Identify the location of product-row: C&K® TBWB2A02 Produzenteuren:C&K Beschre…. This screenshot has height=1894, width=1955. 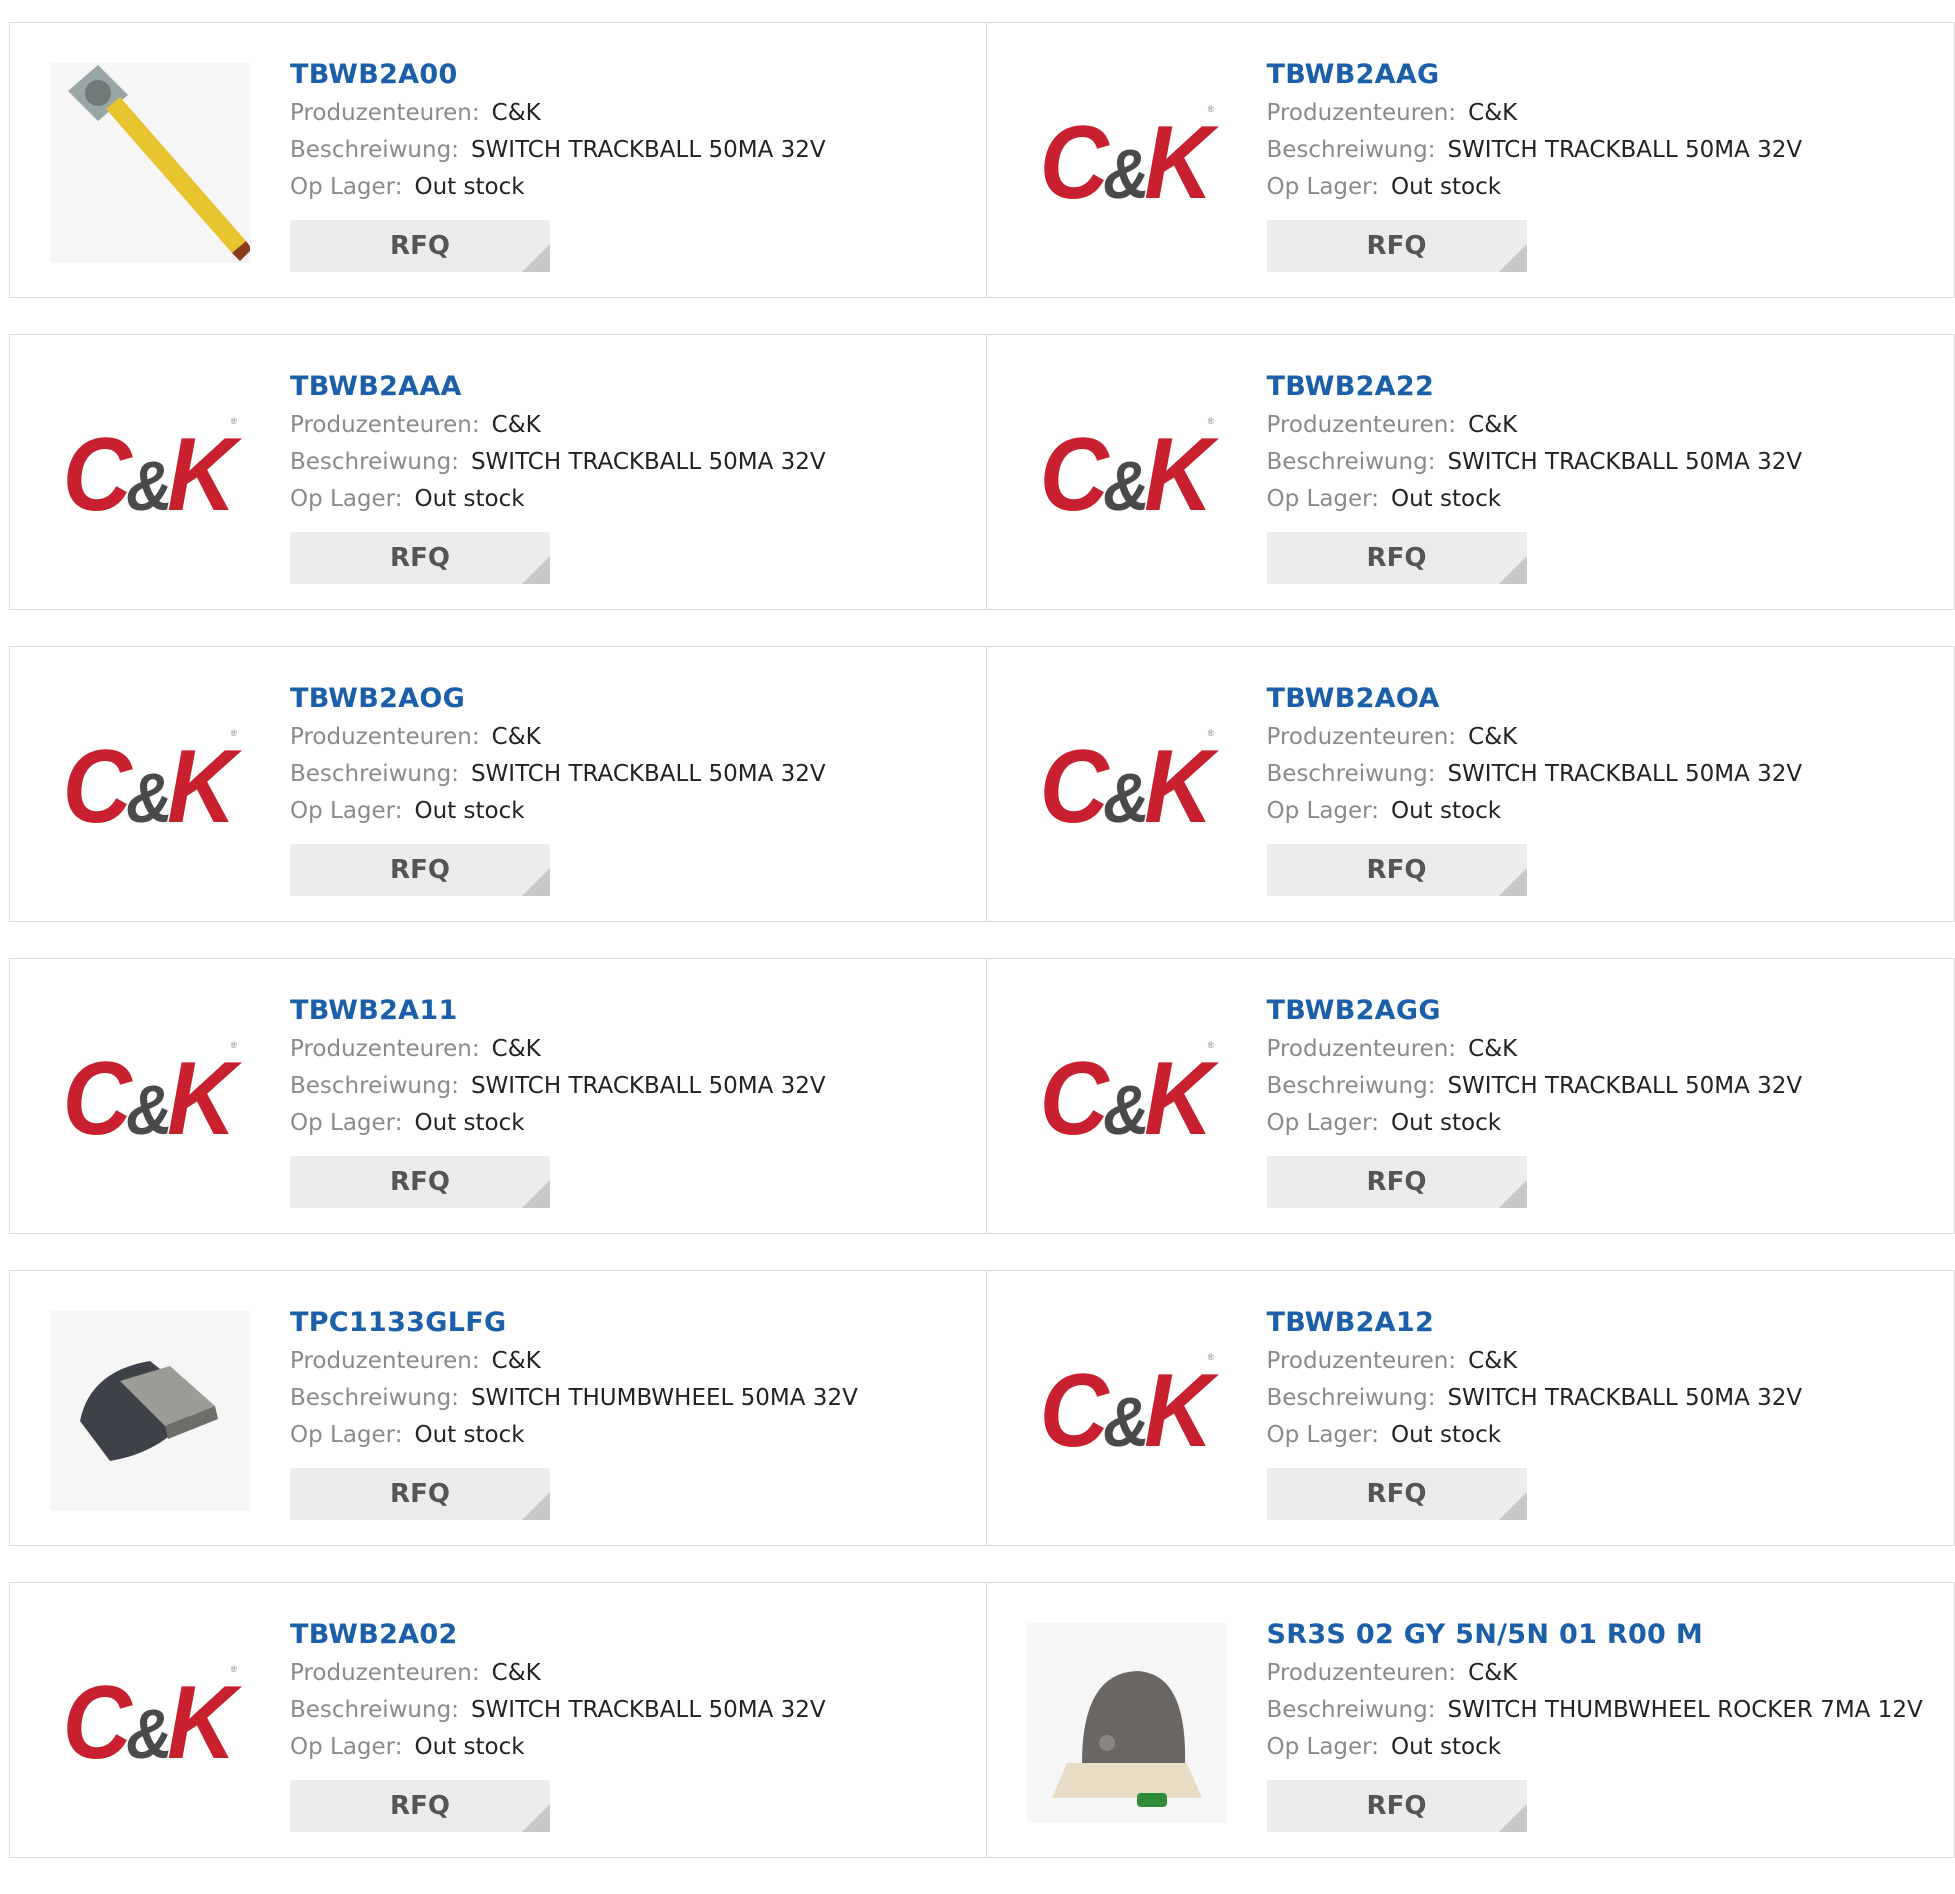
(982, 1720).